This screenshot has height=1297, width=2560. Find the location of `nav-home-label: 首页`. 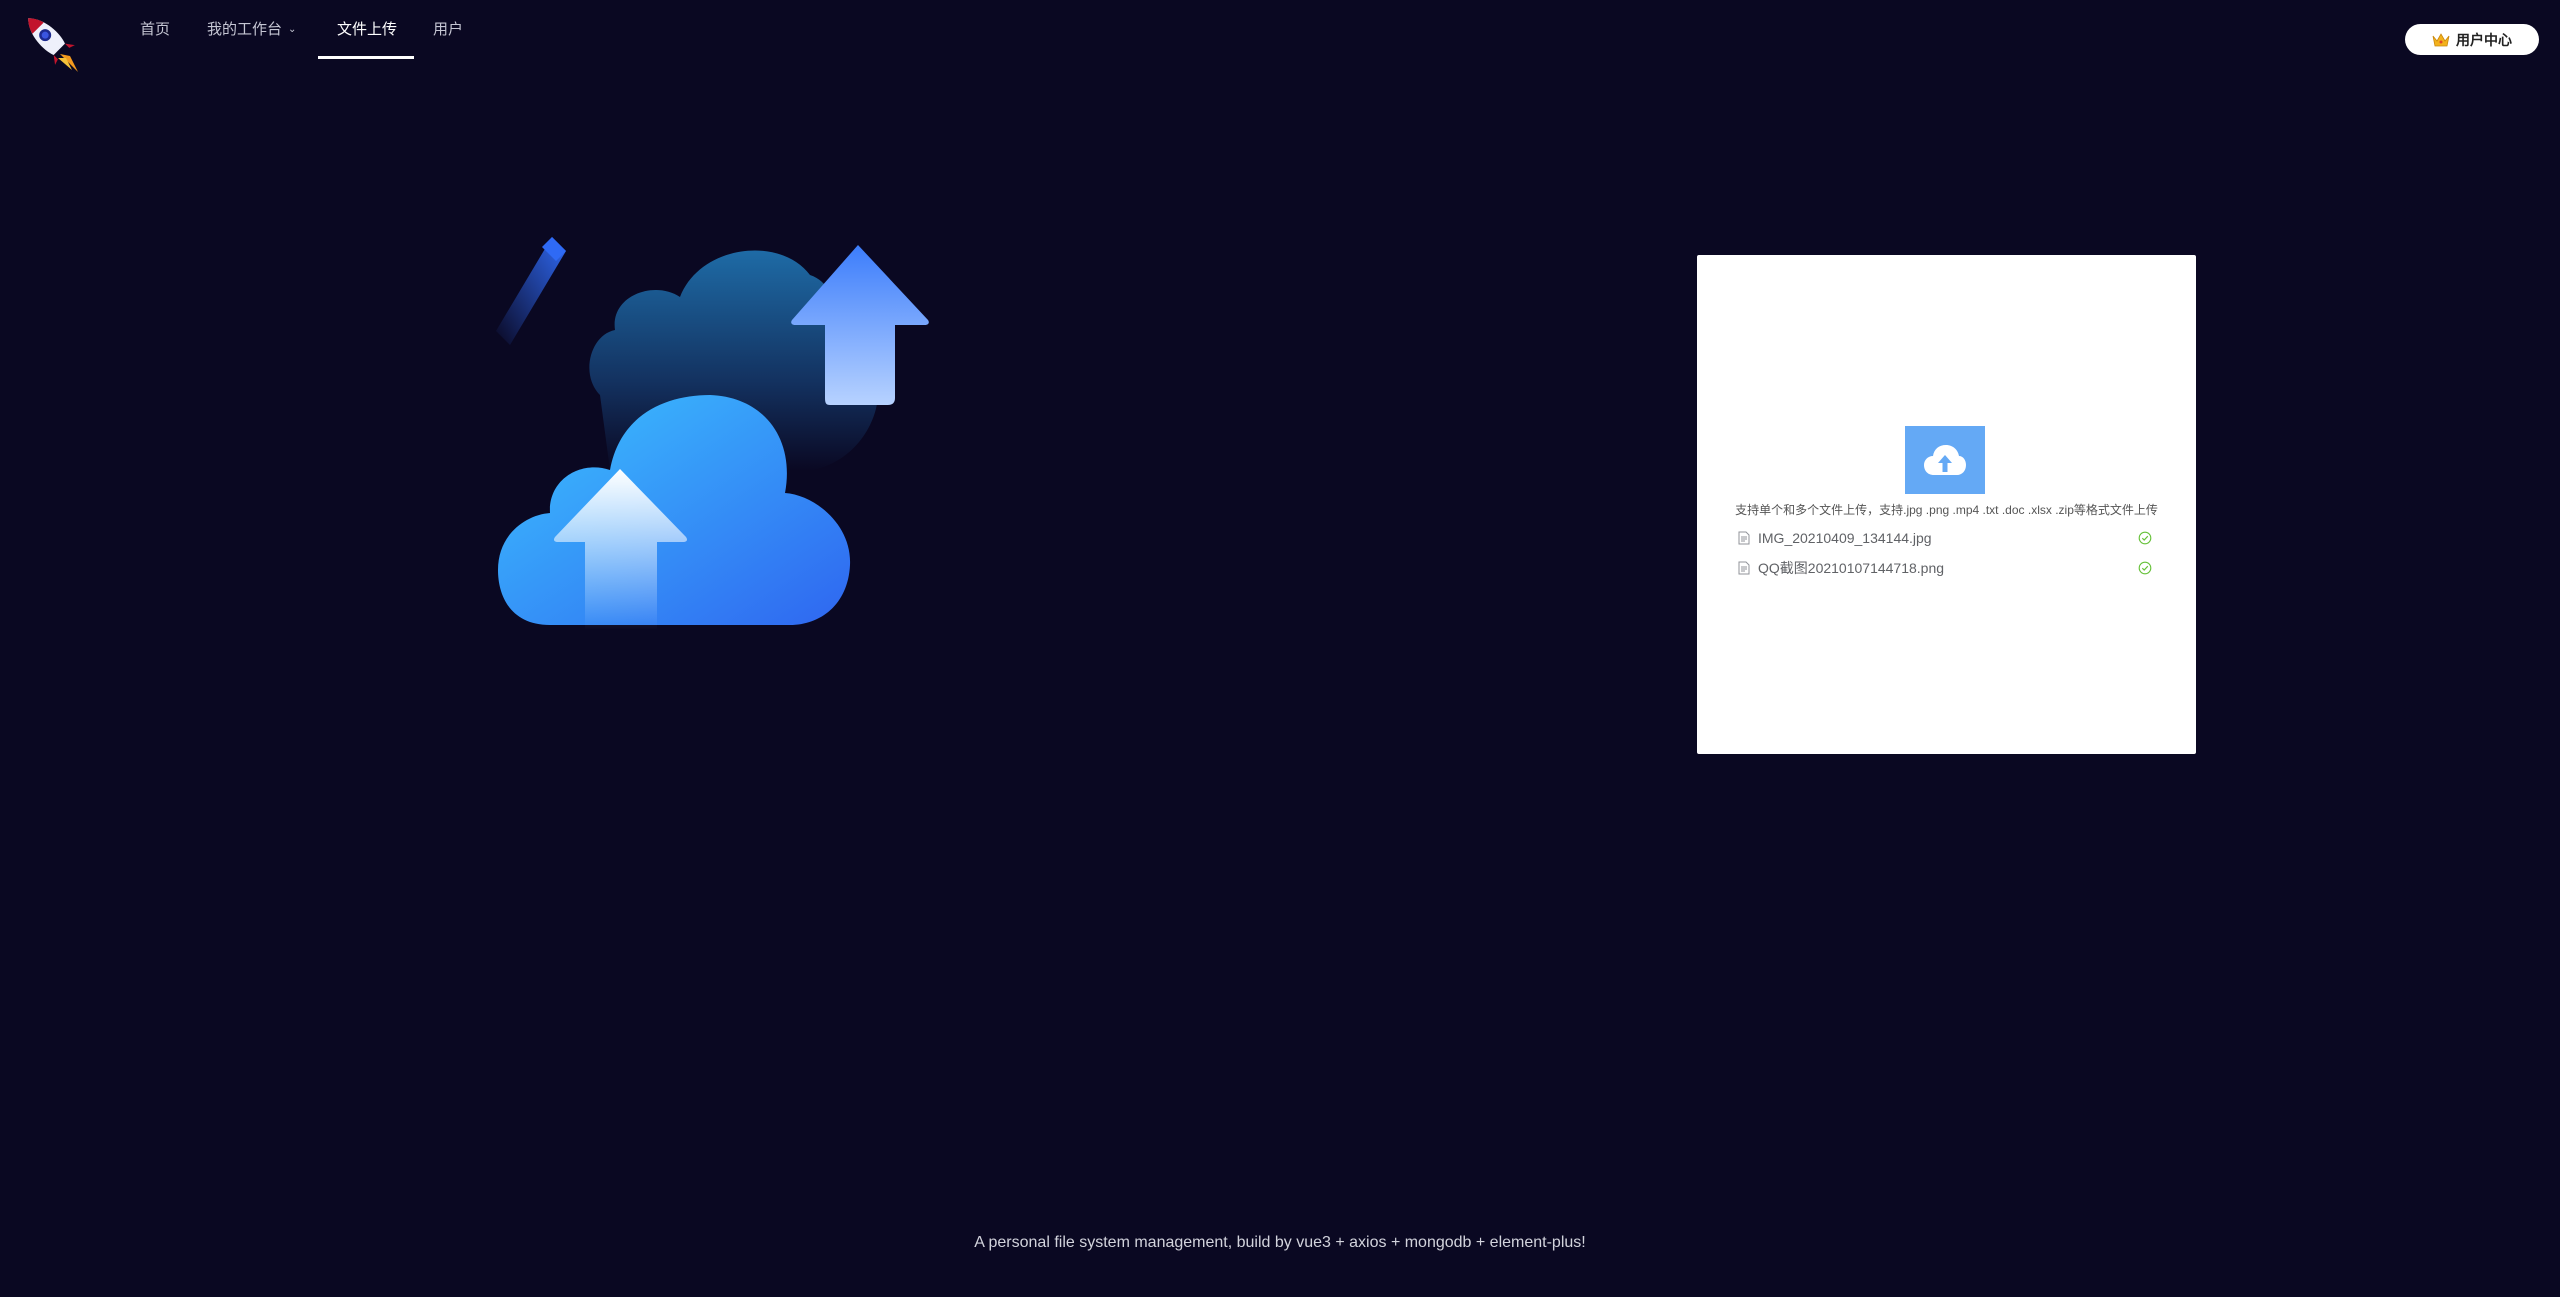

nav-home-label: 首页 is located at coordinates (155, 29).